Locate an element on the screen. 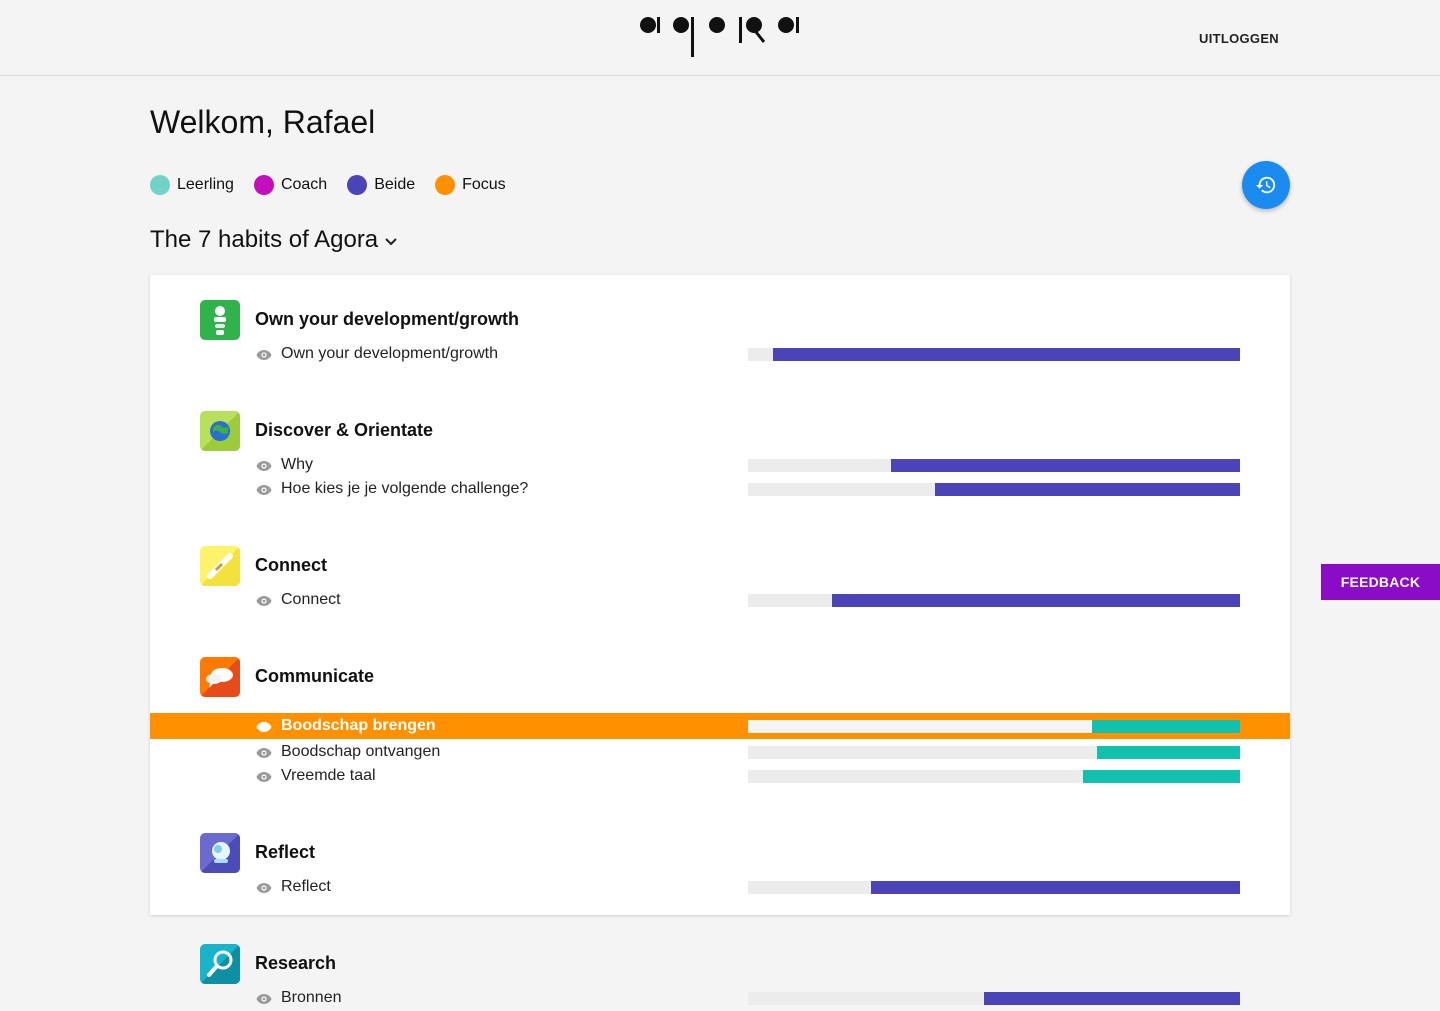  feedback-button: FEEDBACK is located at coordinates (1380, 582).